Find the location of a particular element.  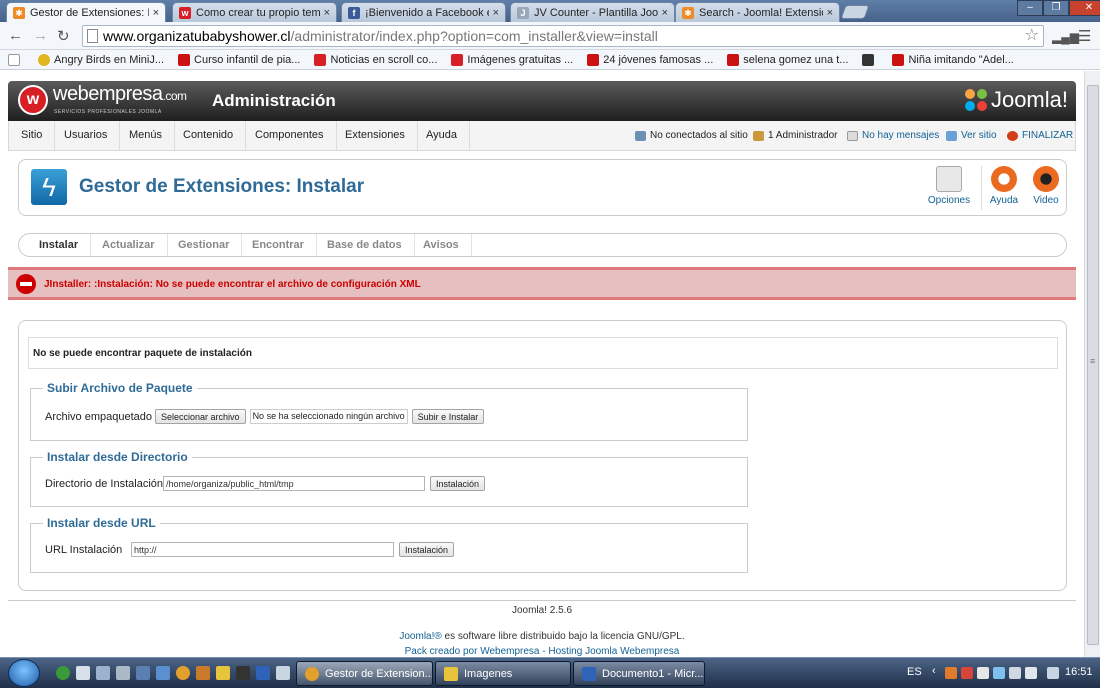

extension-signal-icon: ▂▄▆ is located at coordinates (1065, 37).